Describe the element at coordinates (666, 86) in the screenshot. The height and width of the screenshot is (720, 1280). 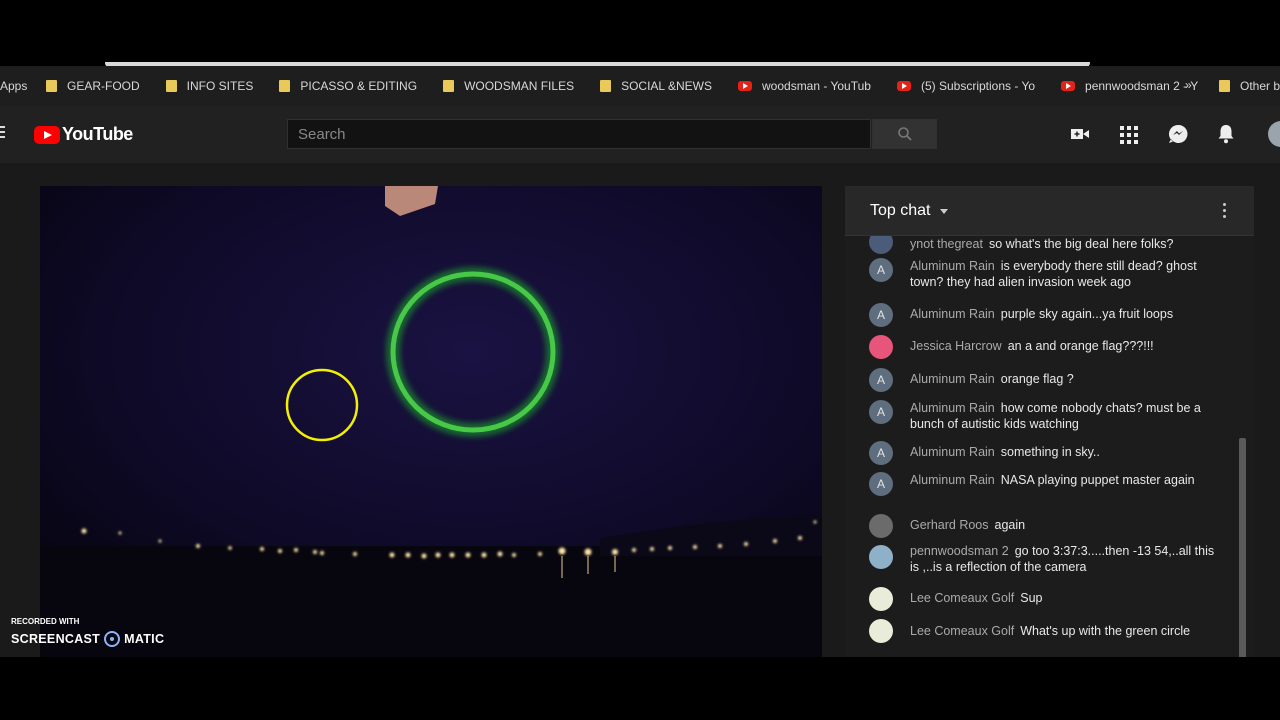
I see `bookmark-label: SOCIAL &NEWS` at that location.